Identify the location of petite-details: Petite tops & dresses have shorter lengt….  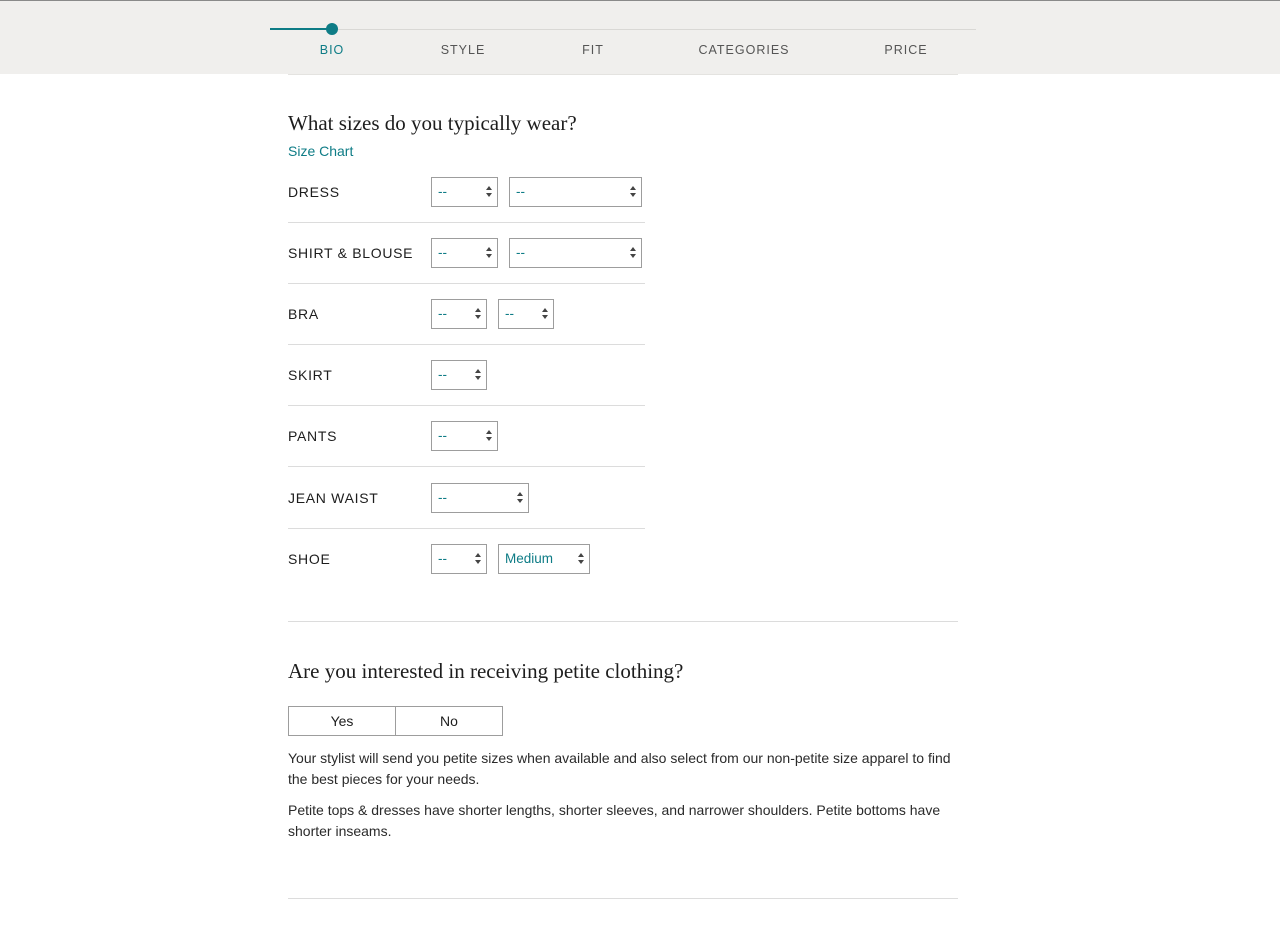
(614, 820).